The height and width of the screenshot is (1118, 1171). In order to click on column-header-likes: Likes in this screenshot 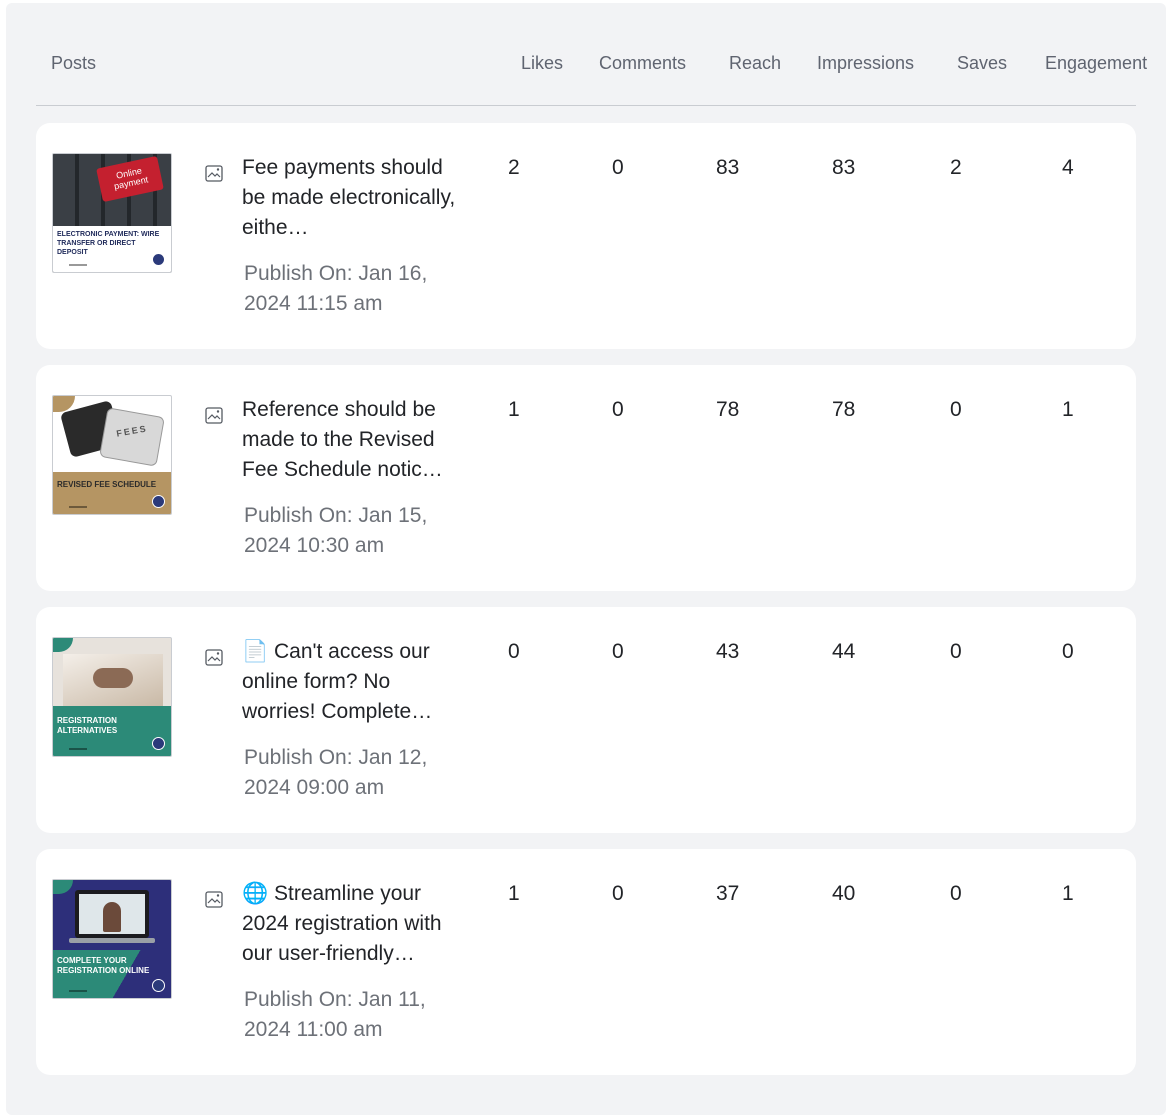, I will do `click(542, 63)`.